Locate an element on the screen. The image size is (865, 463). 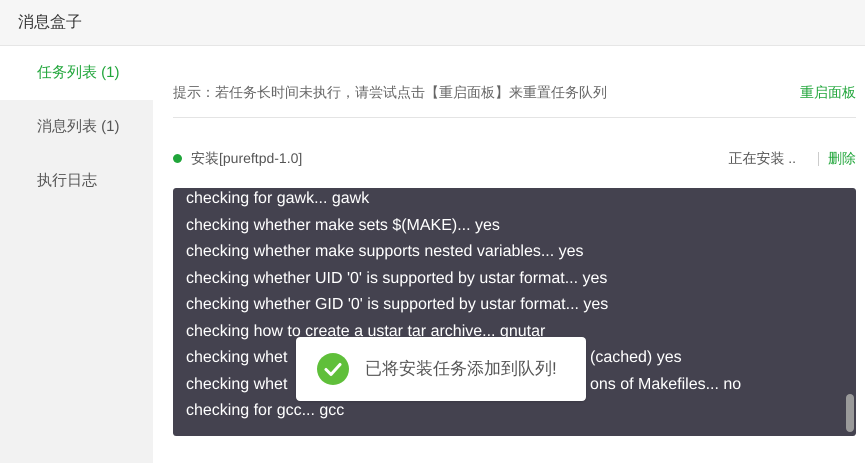
window-title: 消息盒子 is located at coordinates (50, 22).